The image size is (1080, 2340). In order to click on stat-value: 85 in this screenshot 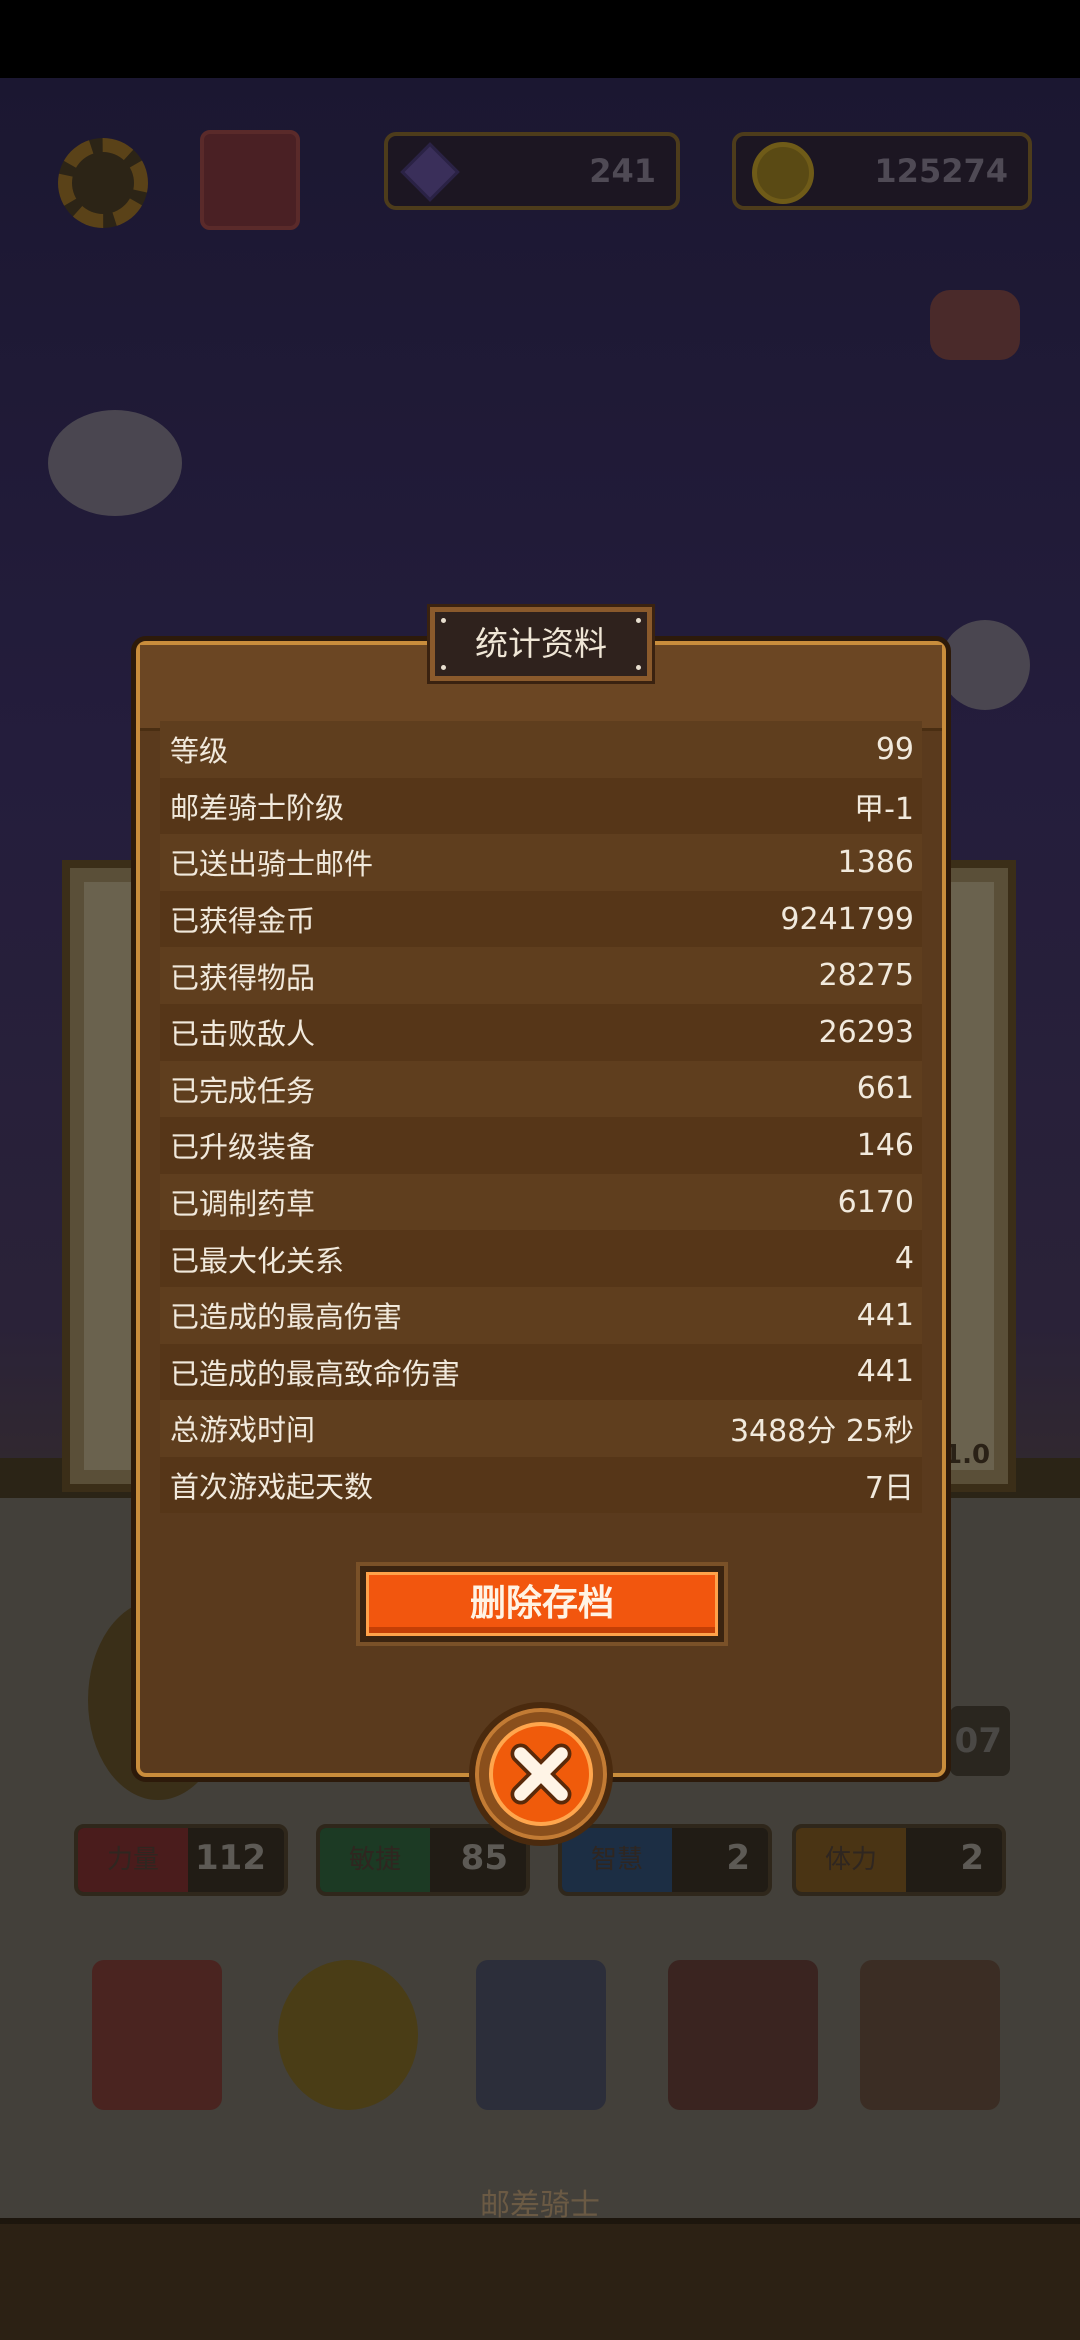, I will do `click(484, 1858)`.